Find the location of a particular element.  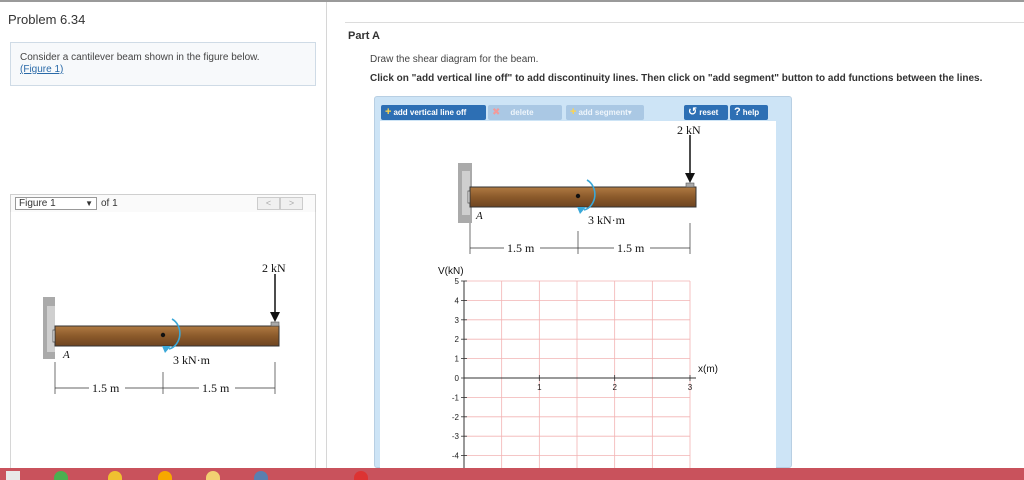

help-button: ? help is located at coordinates (749, 112).